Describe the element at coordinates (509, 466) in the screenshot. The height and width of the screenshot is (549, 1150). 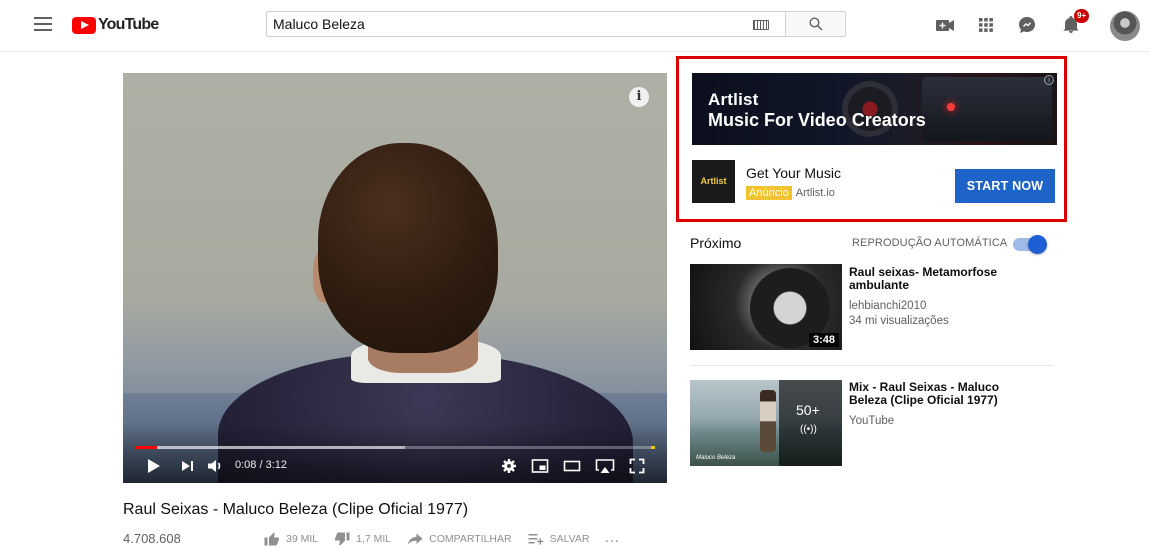
I see `settings-gear-icon` at that location.